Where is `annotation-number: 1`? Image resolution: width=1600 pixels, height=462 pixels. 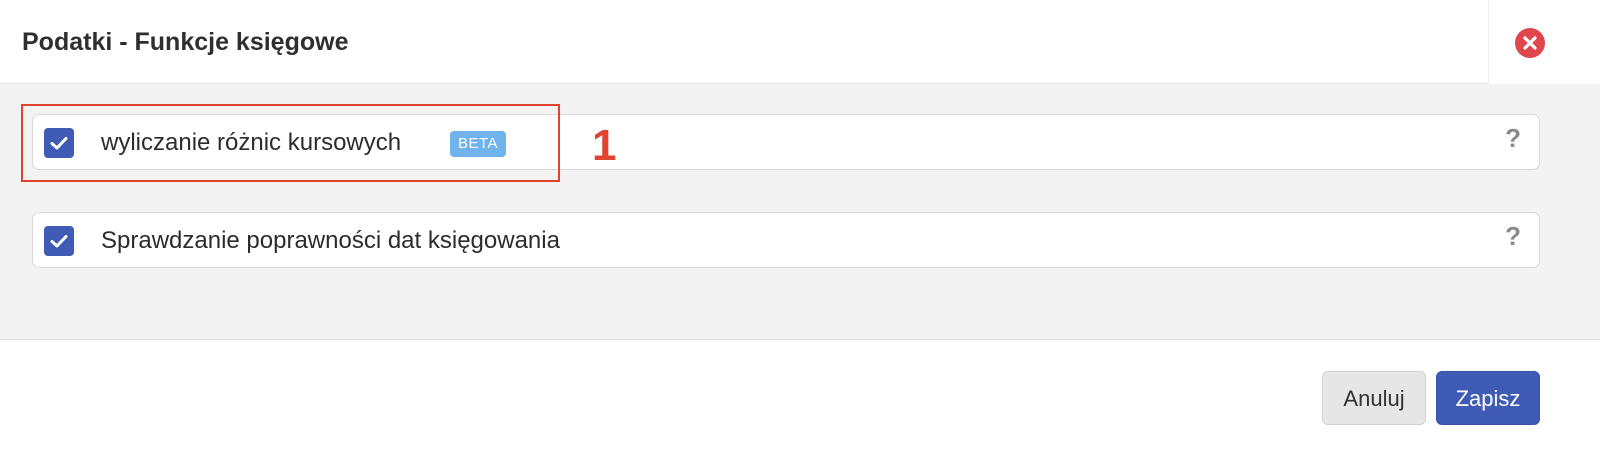
annotation-number: 1 is located at coordinates (604, 145).